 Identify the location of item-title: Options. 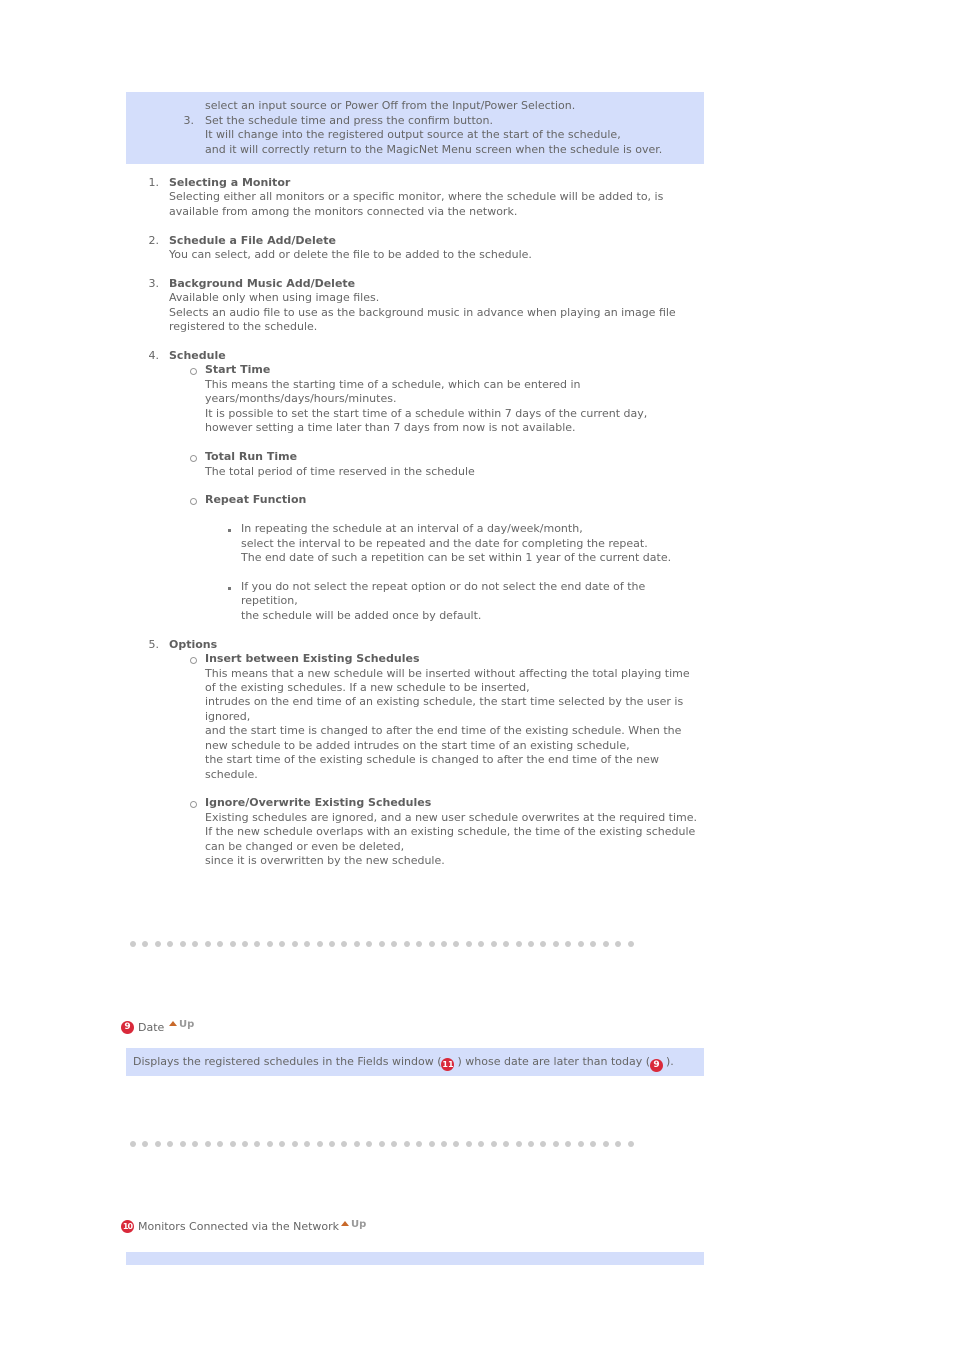
(193, 644).